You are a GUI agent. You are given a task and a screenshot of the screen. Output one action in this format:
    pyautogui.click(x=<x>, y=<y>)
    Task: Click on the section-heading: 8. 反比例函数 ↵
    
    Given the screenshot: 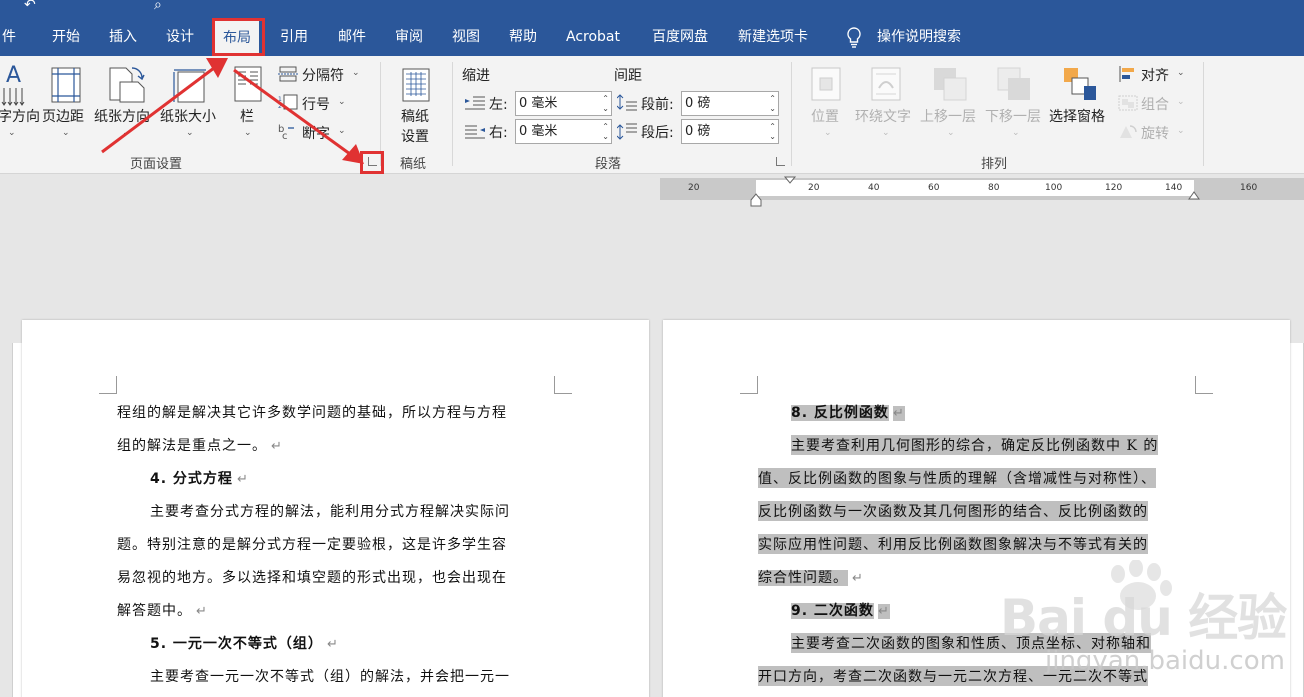 What is the action you would take?
    pyautogui.click(x=848, y=413)
    